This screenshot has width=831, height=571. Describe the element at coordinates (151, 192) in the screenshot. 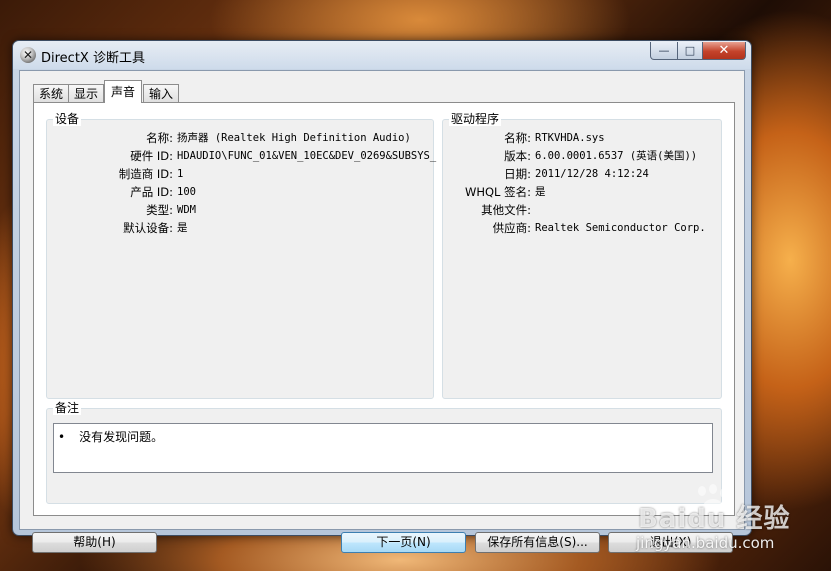

I see `device-product-id-label: 产品 ID:` at that location.